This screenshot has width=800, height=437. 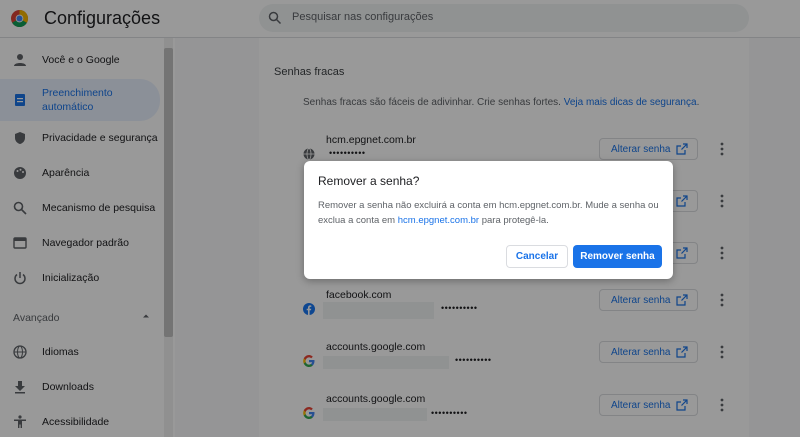 What do you see at coordinates (369, 181) in the screenshot?
I see `dialog-title: Remover a senha?` at bounding box center [369, 181].